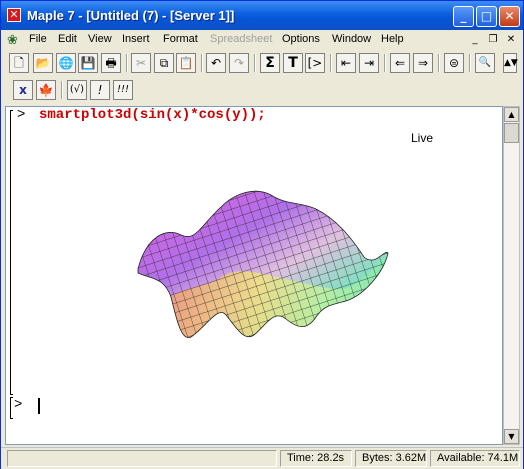  What do you see at coordinates (511, 114) in the screenshot?
I see `scroll-up-icon: ▲` at bounding box center [511, 114].